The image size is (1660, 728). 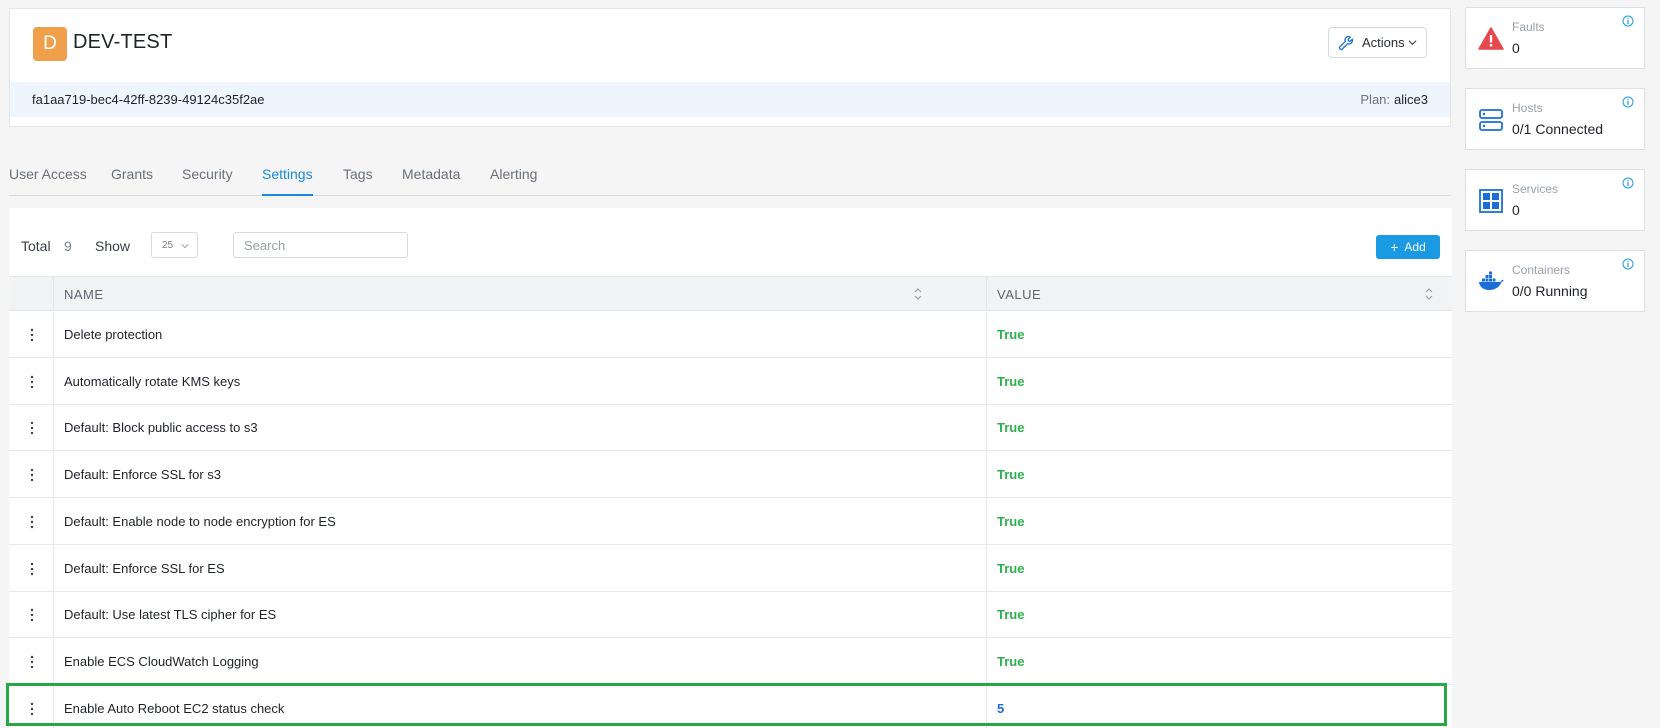 I want to click on tenant-header-top: D DEV-TEST Actions, so click(x=730, y=45).